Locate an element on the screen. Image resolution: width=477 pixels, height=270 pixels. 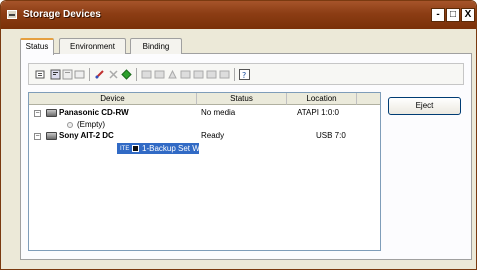
tape-icon is located at coordinates (135, 148).